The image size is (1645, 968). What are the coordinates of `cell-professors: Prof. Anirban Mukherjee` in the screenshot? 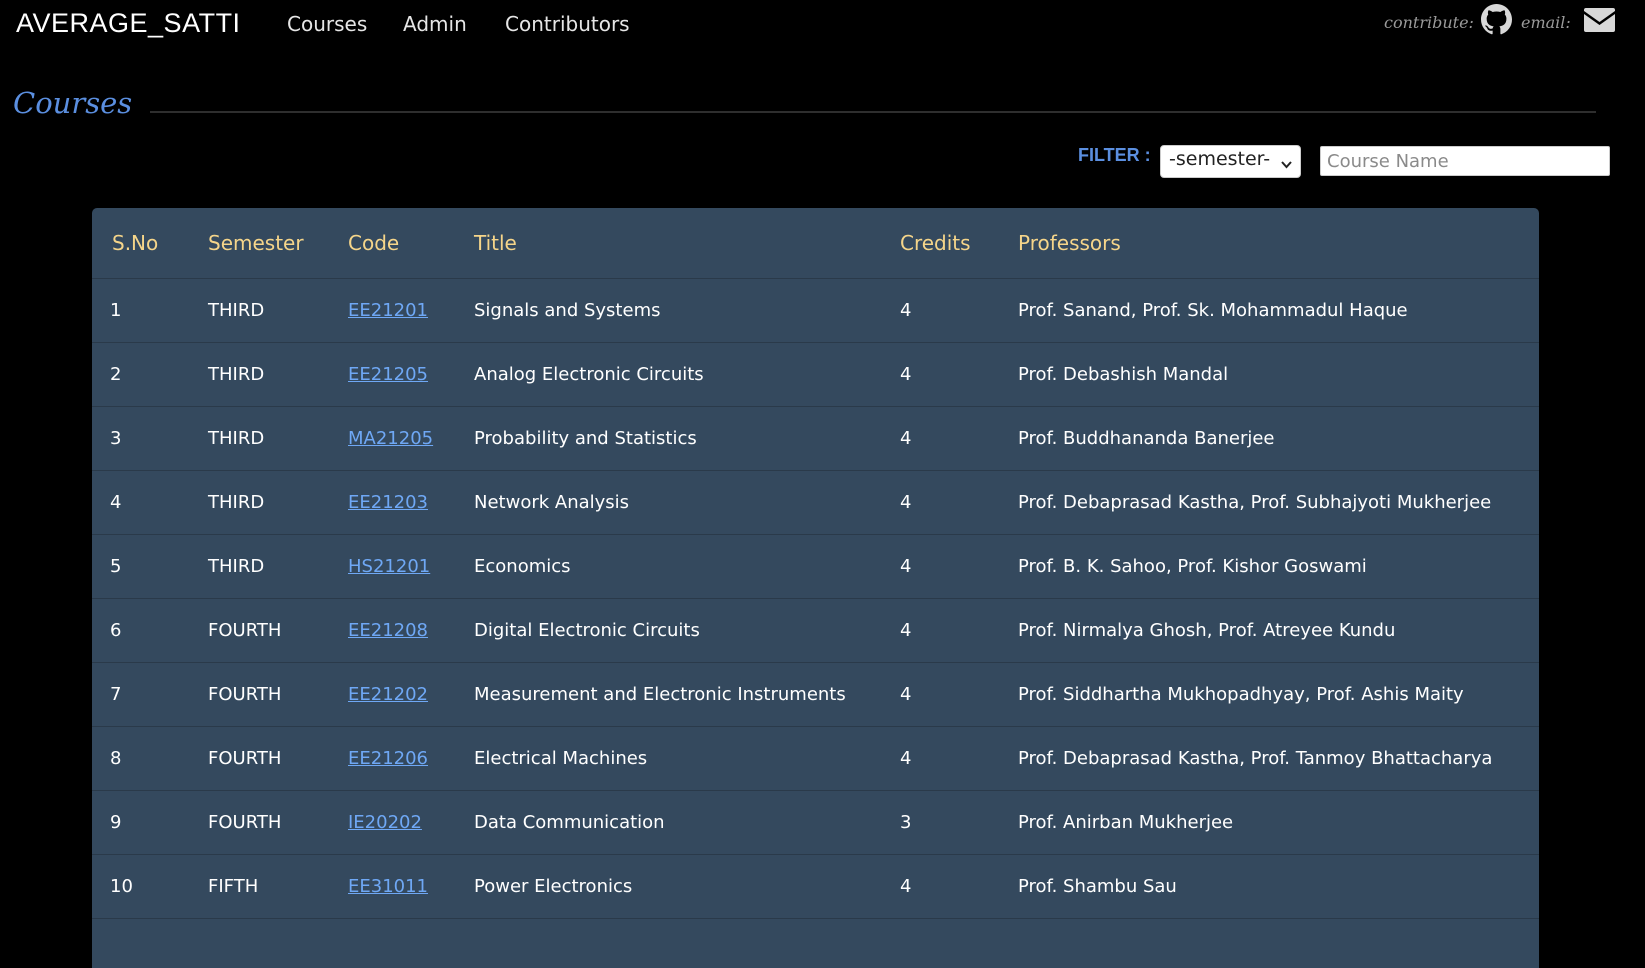 It's located at (1278, 822).